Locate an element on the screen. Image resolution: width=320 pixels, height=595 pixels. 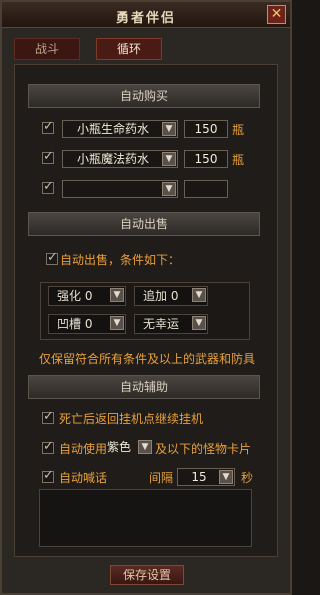
interval-unit: 秒 is located at coordinates (247, 478).